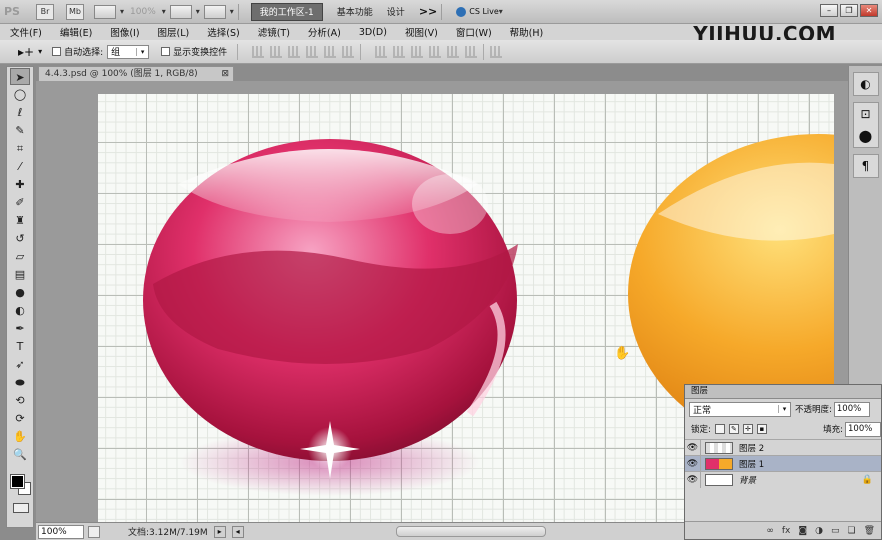 Image resolution: width=882 pixels, height=540 pixels. What do you see at coordinates (76, 32) in the screenshot?
I see `menu-edit: 编辑(E)` at bounding box center [76, 32].